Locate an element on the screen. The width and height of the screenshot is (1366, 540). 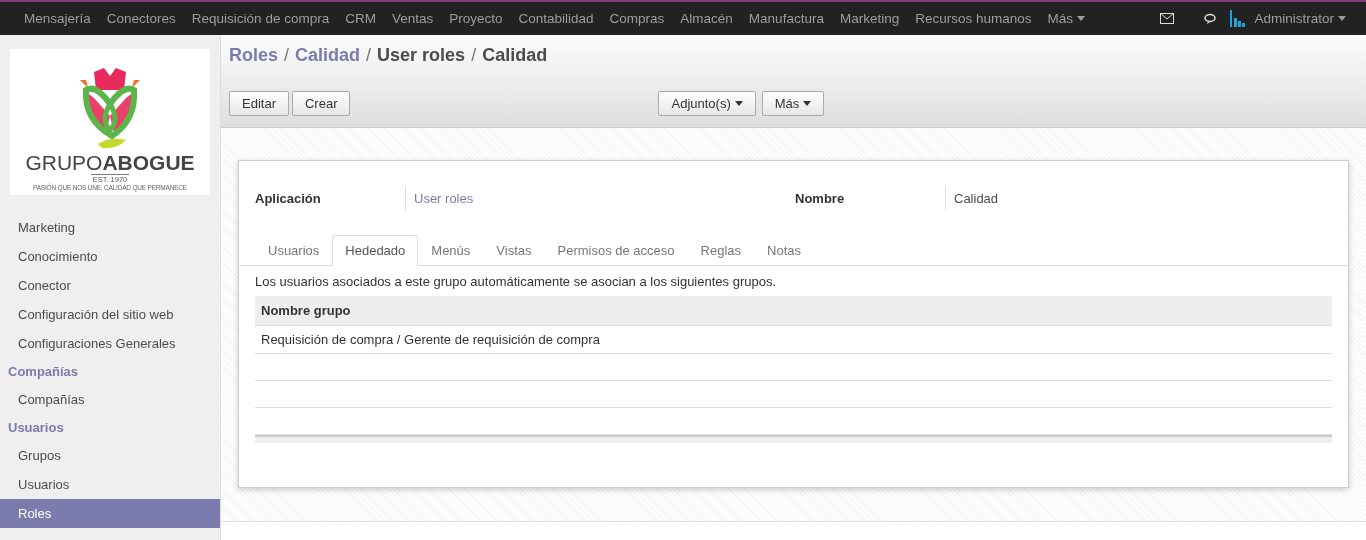
breadcrumb-current: Calidad is located at coordinates (515, 55).